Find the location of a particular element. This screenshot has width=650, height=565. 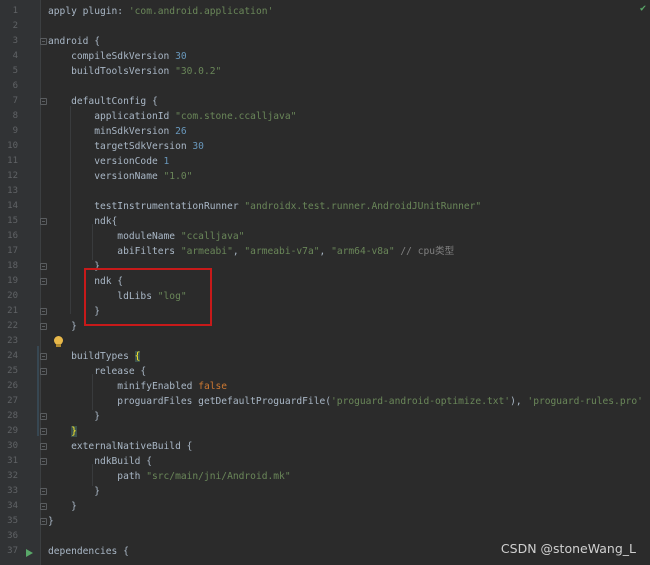

annotation-highlight-box is located at coordinates (148, 297).